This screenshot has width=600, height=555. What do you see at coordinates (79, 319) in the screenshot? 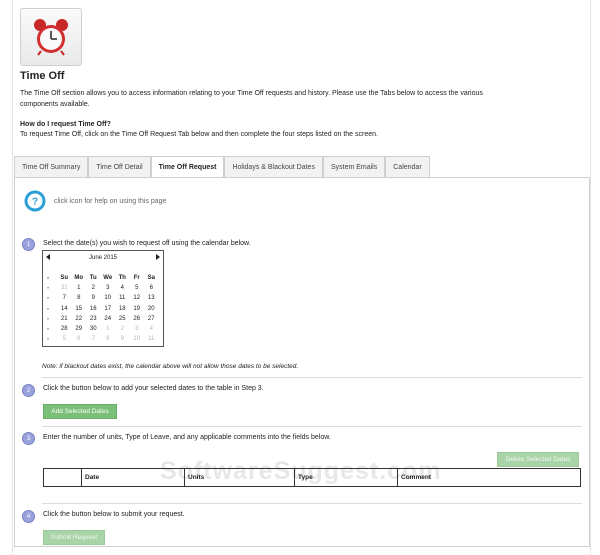
I see `calendar-day: 22` at bounding box center [79, 319].